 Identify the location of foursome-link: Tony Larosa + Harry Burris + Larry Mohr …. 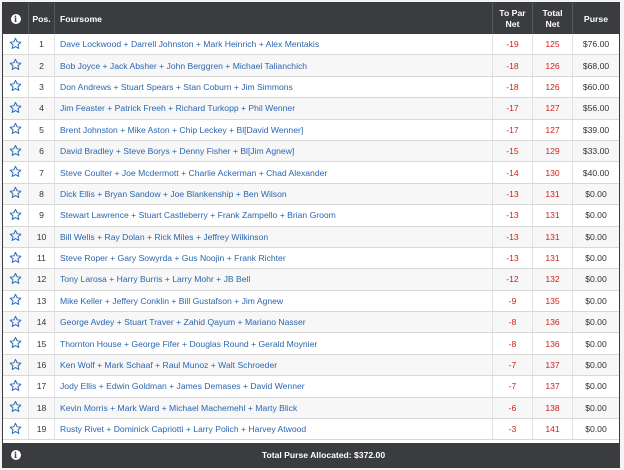
(273, 279).